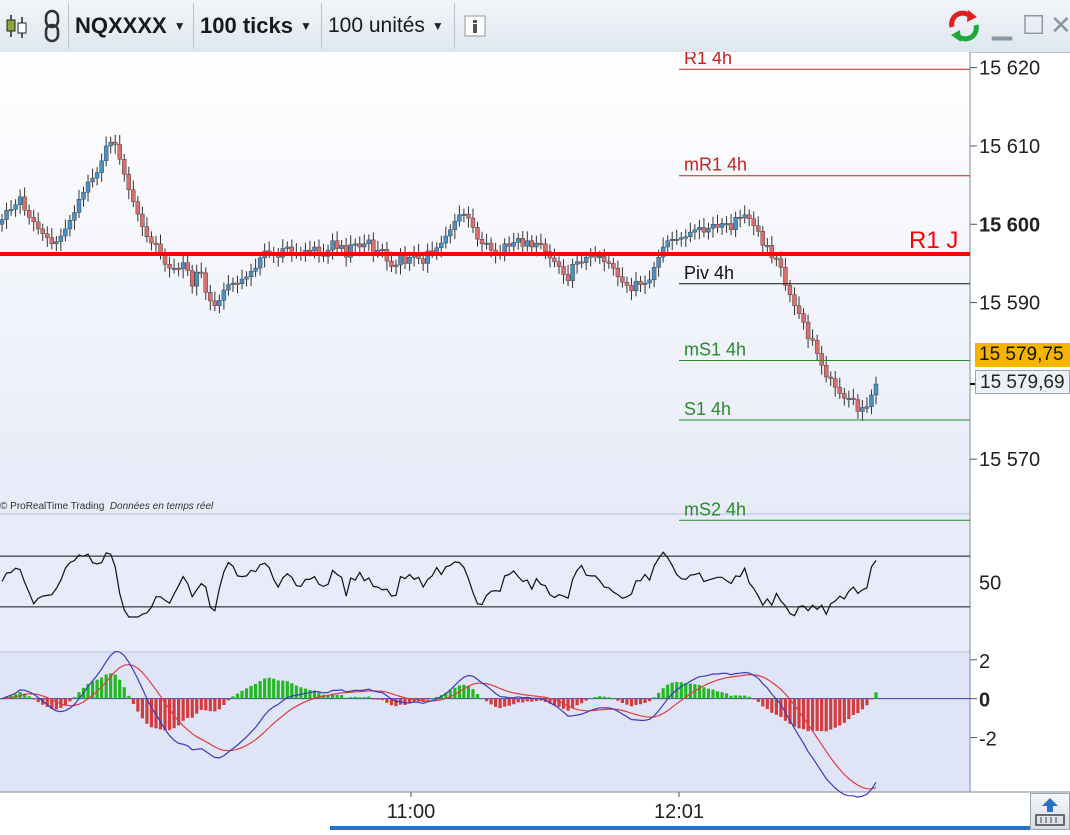 The height and width of the screenshot is (835, 1070). What do you see at coordinates (1002, 25) in the screenshot?
I see `minimize-icon: ▁` at bounding box center [1002, 25].